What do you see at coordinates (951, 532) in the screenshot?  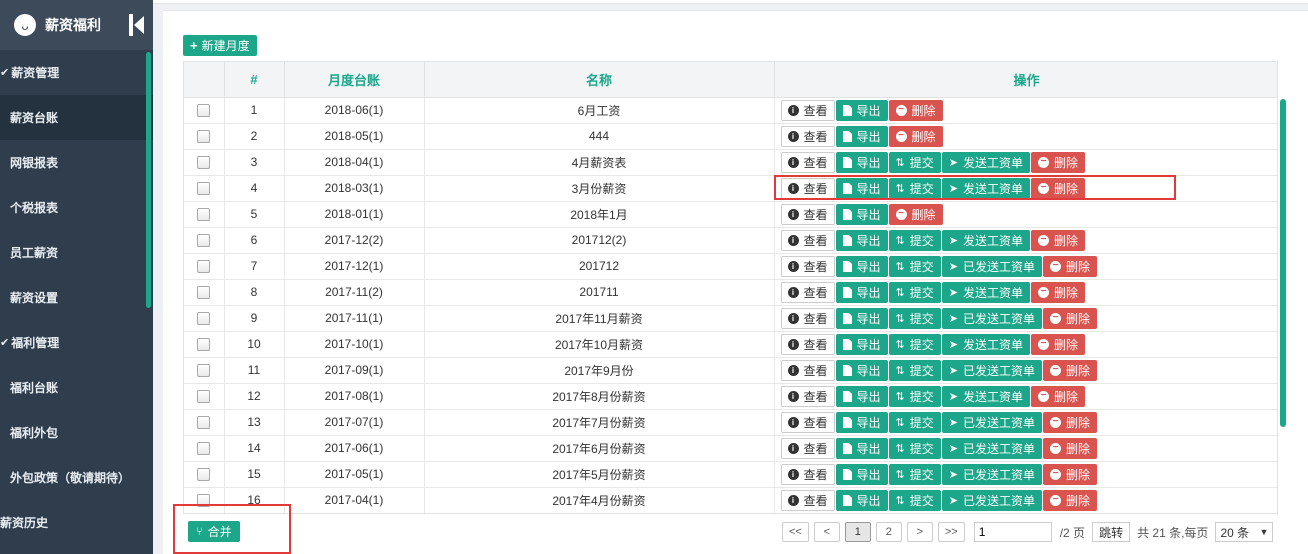 I see `page-last: >>` at bounding box center [951, 532].